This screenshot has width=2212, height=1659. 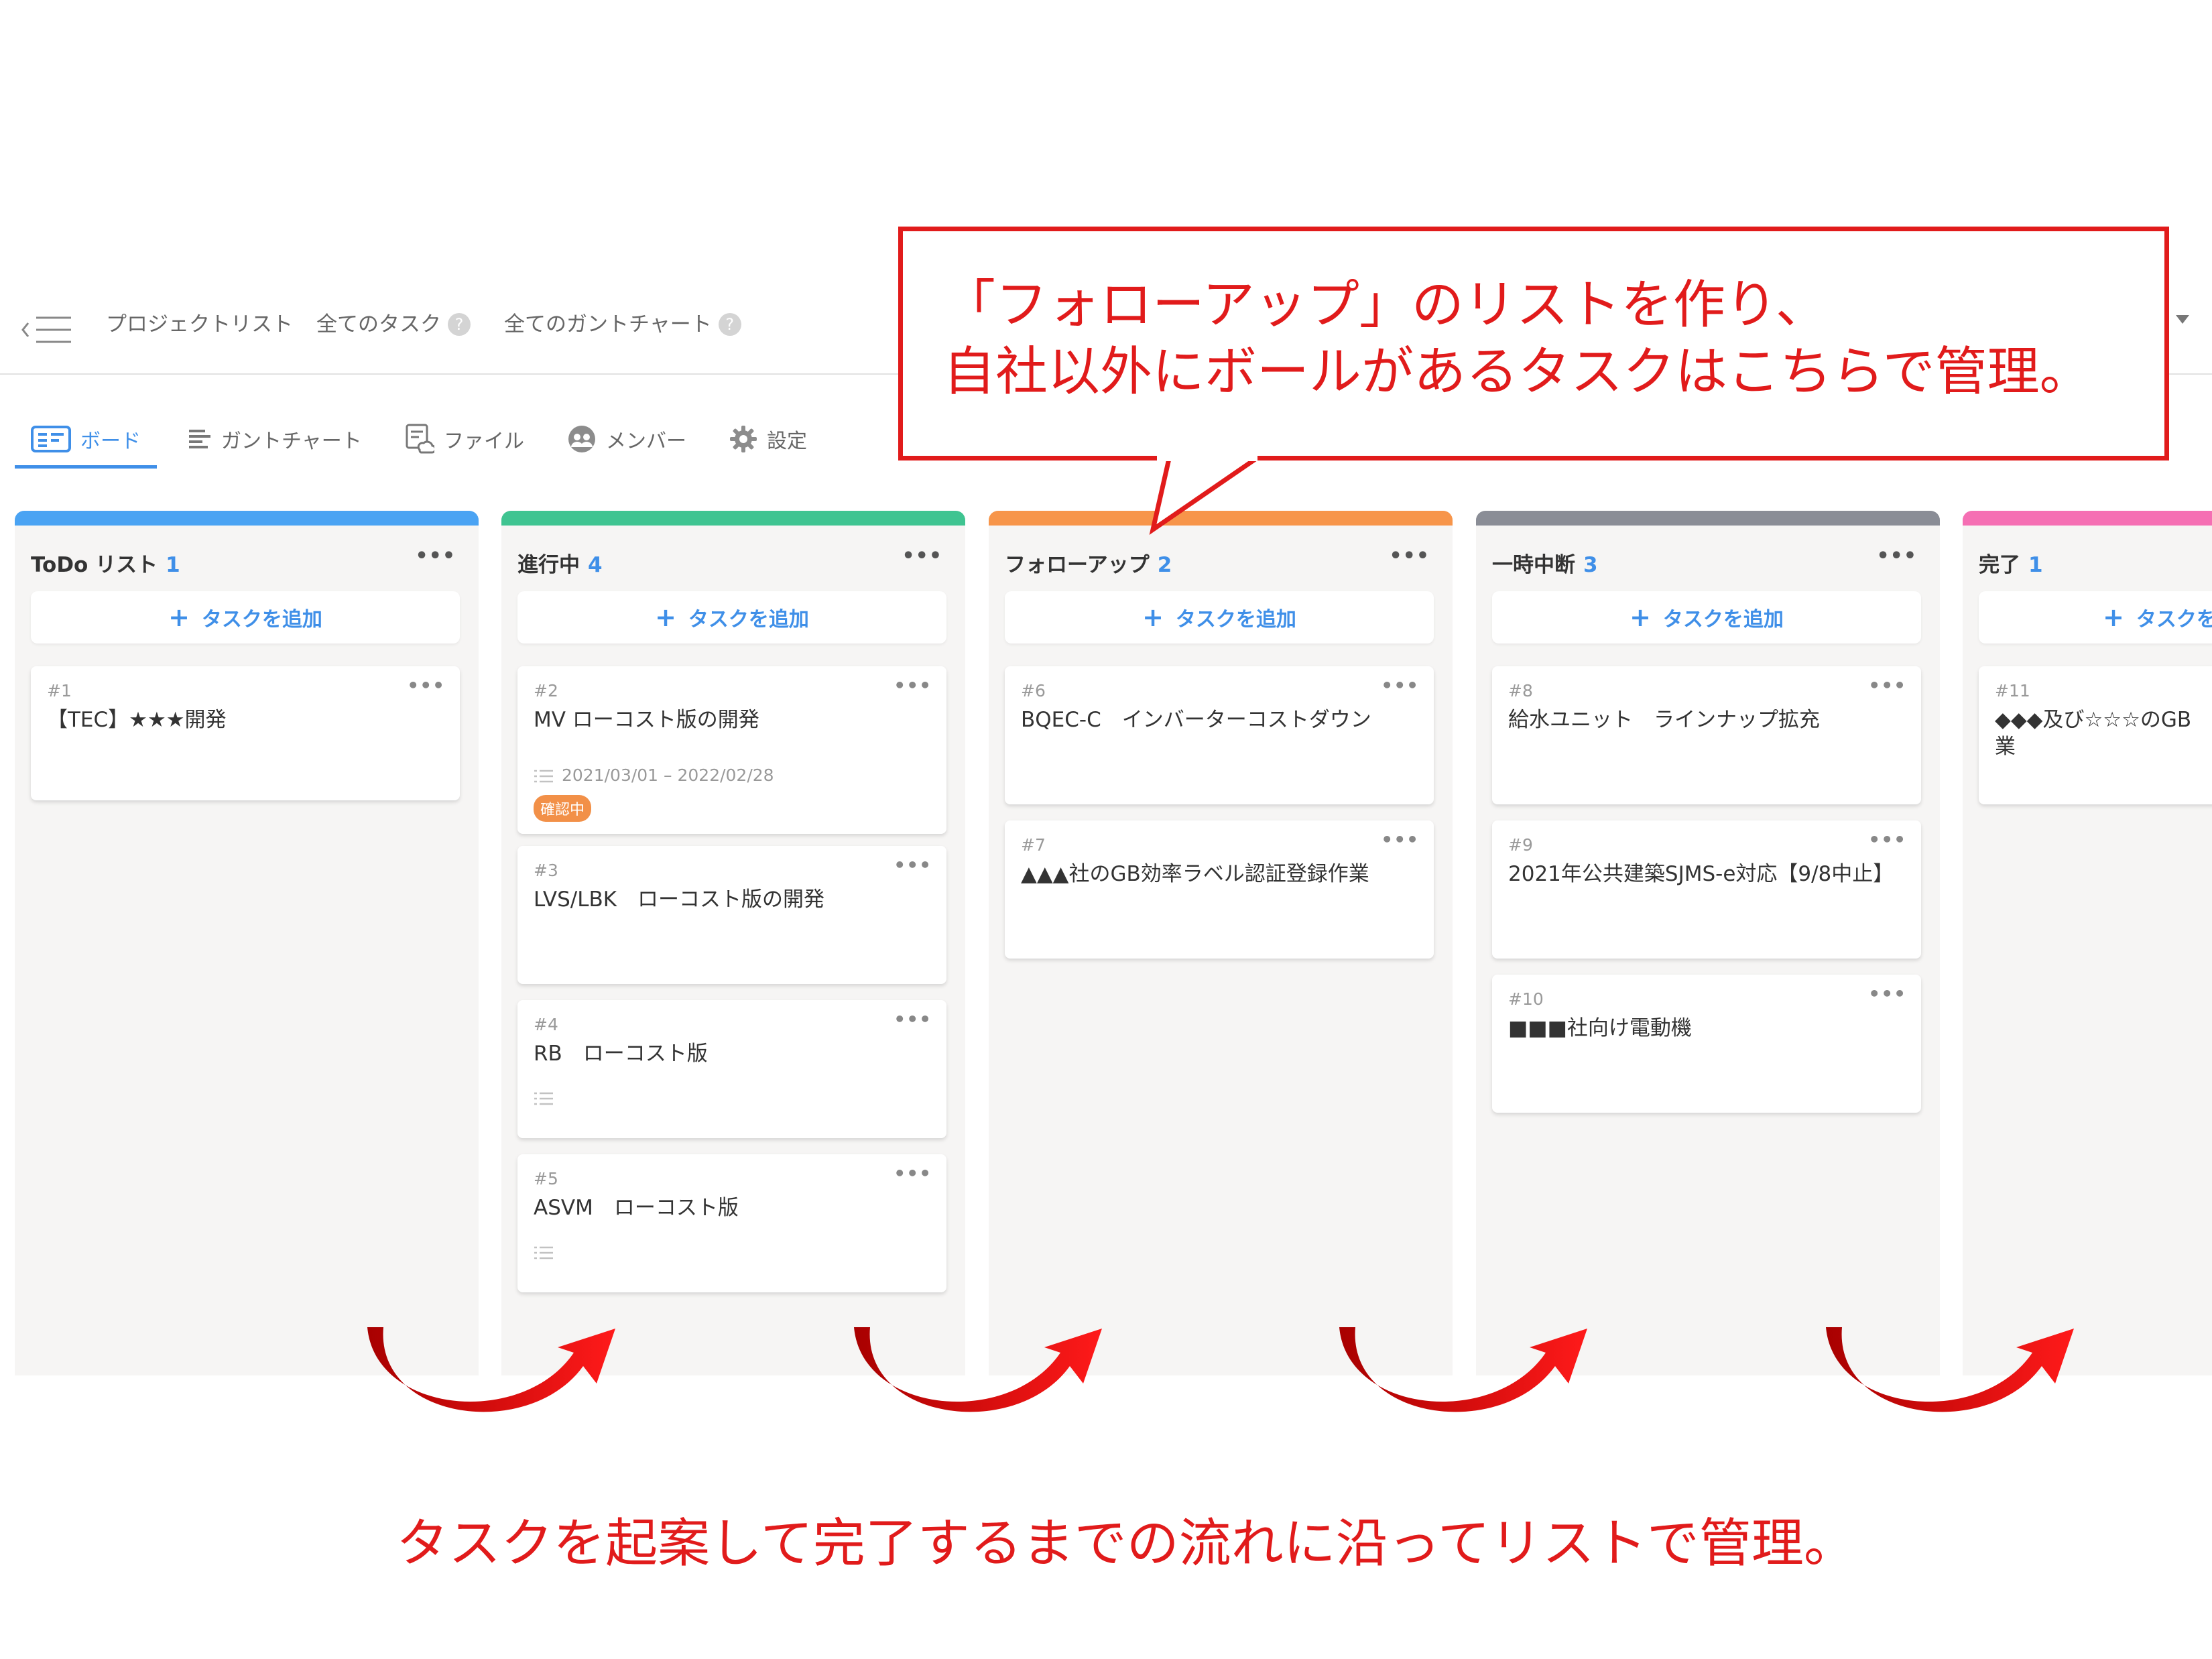 I want to click on nav-all-tasks: 全てのタスク?, so click(x=393, y=322).